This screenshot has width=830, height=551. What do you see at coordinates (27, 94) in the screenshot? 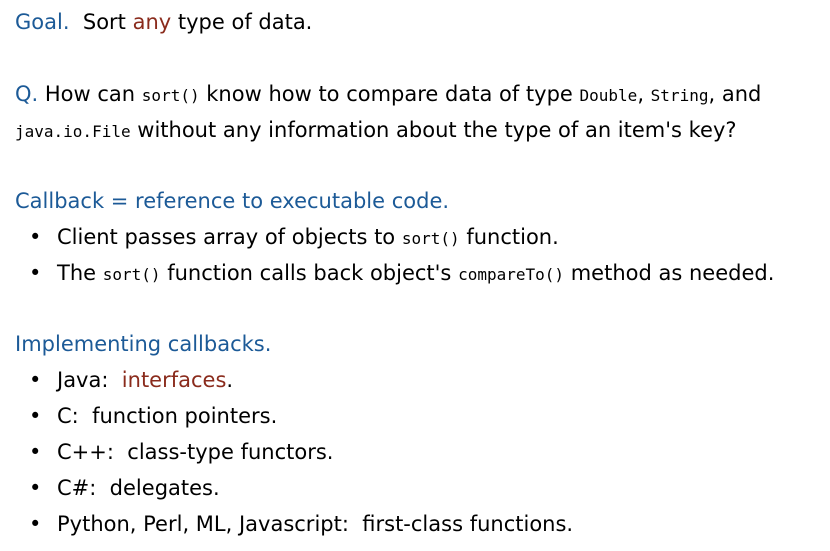
I see `question-heading: Q.` at bounding box center [27, 94].